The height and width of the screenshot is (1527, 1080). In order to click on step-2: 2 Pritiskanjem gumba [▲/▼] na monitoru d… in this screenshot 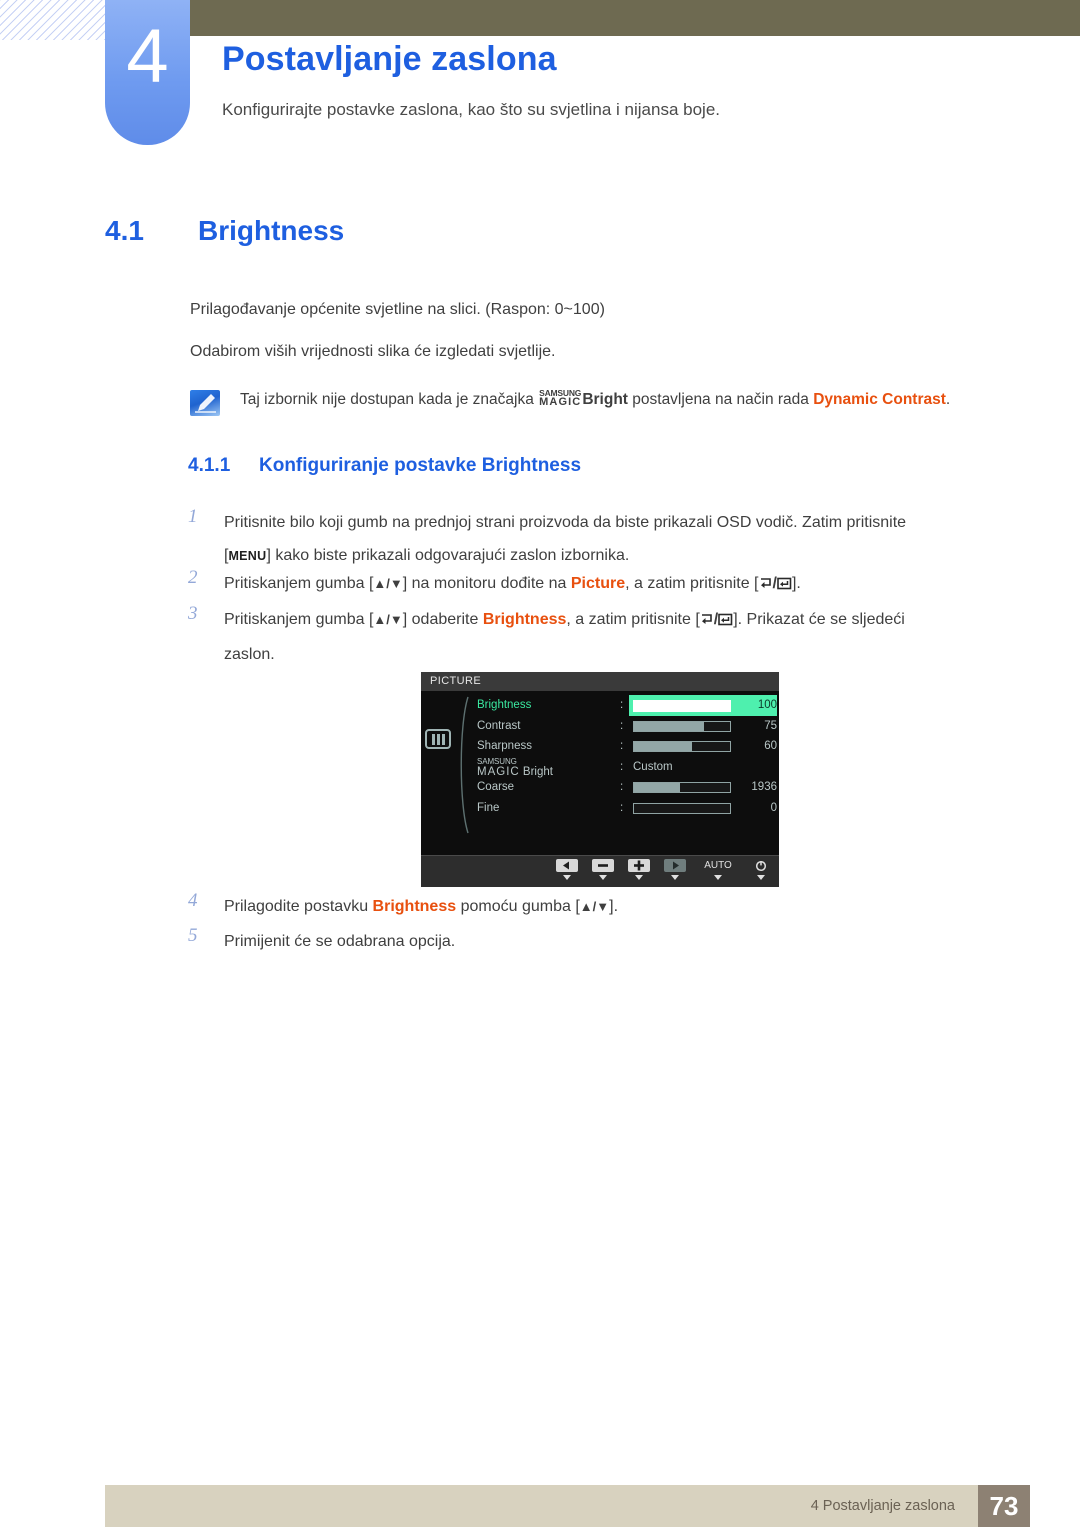, I will do `click(605, 584)`.